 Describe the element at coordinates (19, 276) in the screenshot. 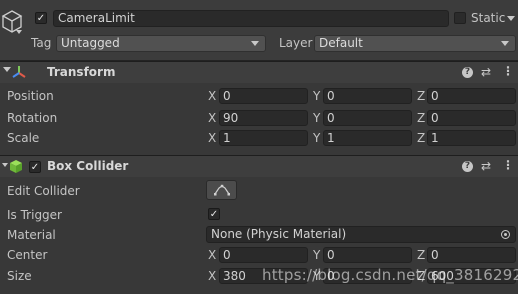

I see `size-label: Size` at that location.